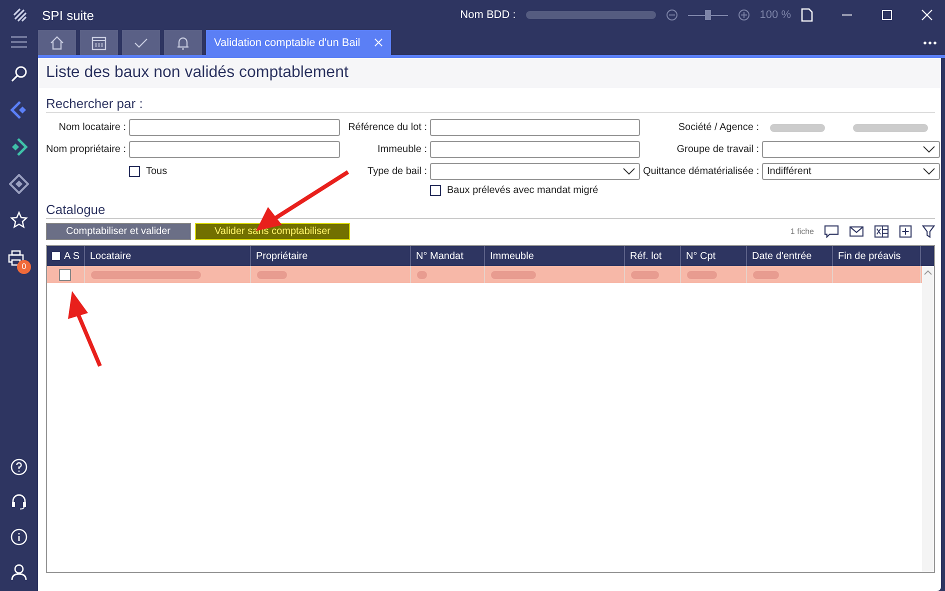 This screenshot has width=945, height=591. I want to click on zoom-out-icon, so click(672, 15).